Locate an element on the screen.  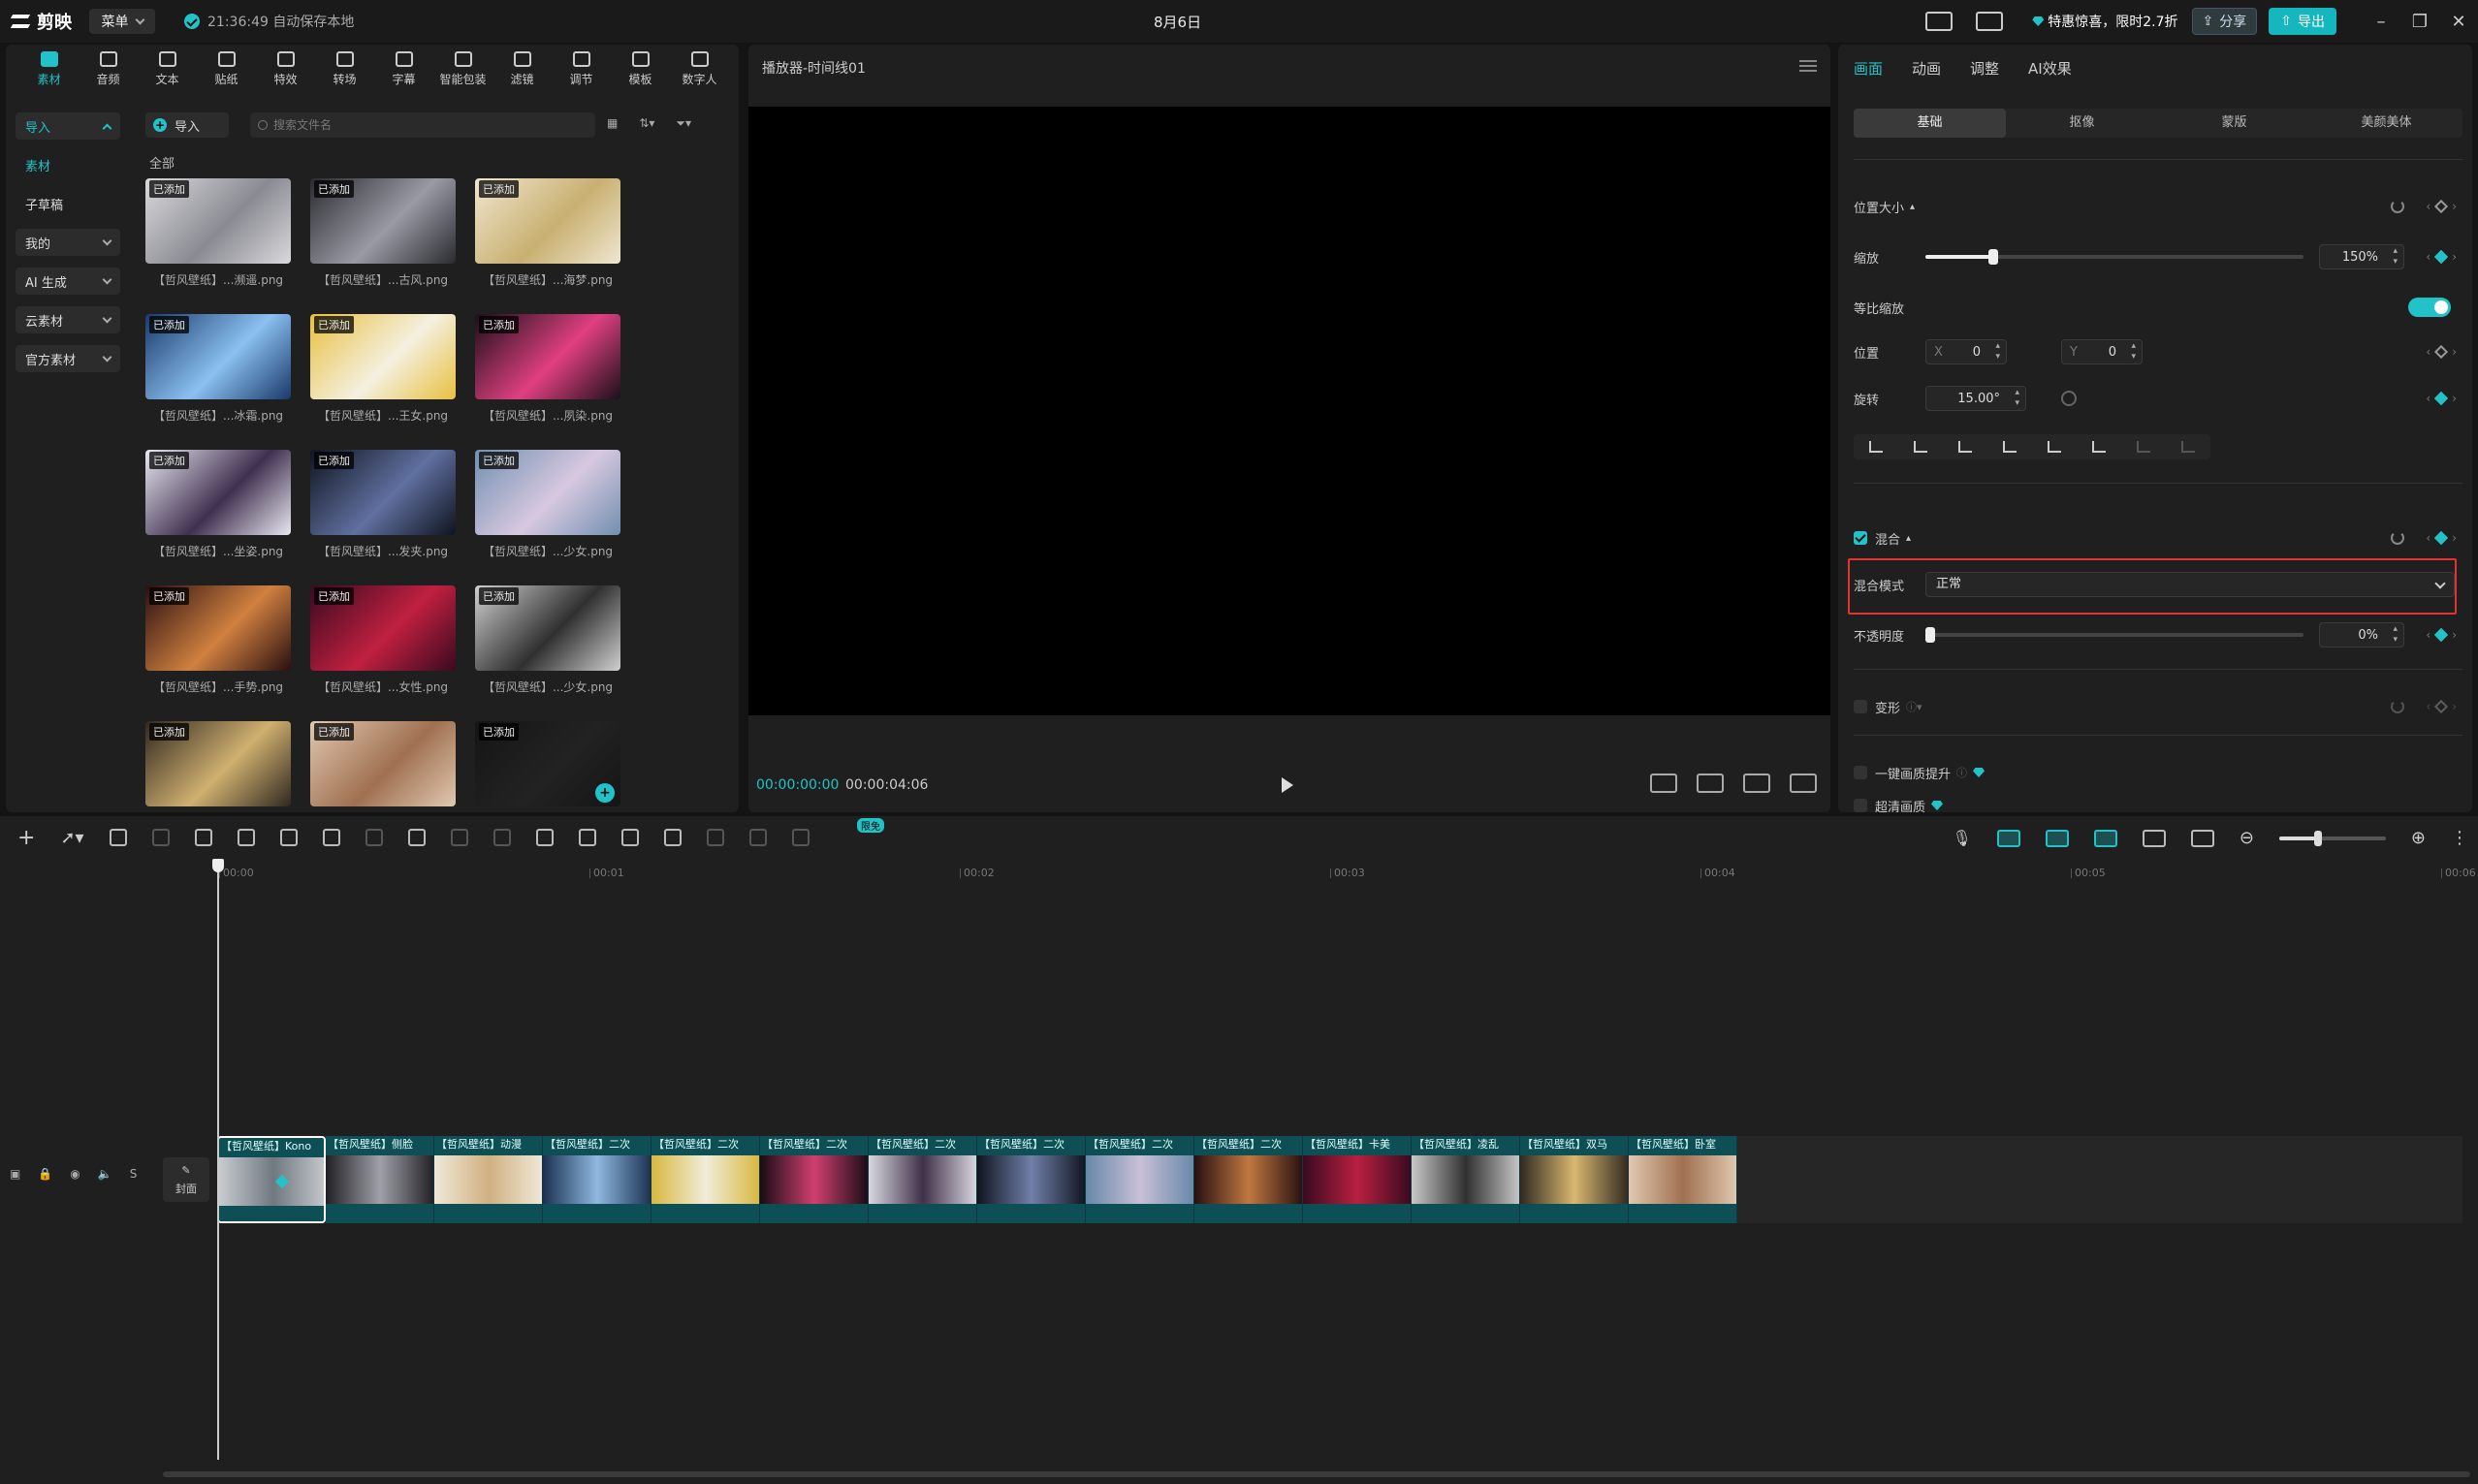
opacity-slider-knob is located at coordinates (1930, 635).